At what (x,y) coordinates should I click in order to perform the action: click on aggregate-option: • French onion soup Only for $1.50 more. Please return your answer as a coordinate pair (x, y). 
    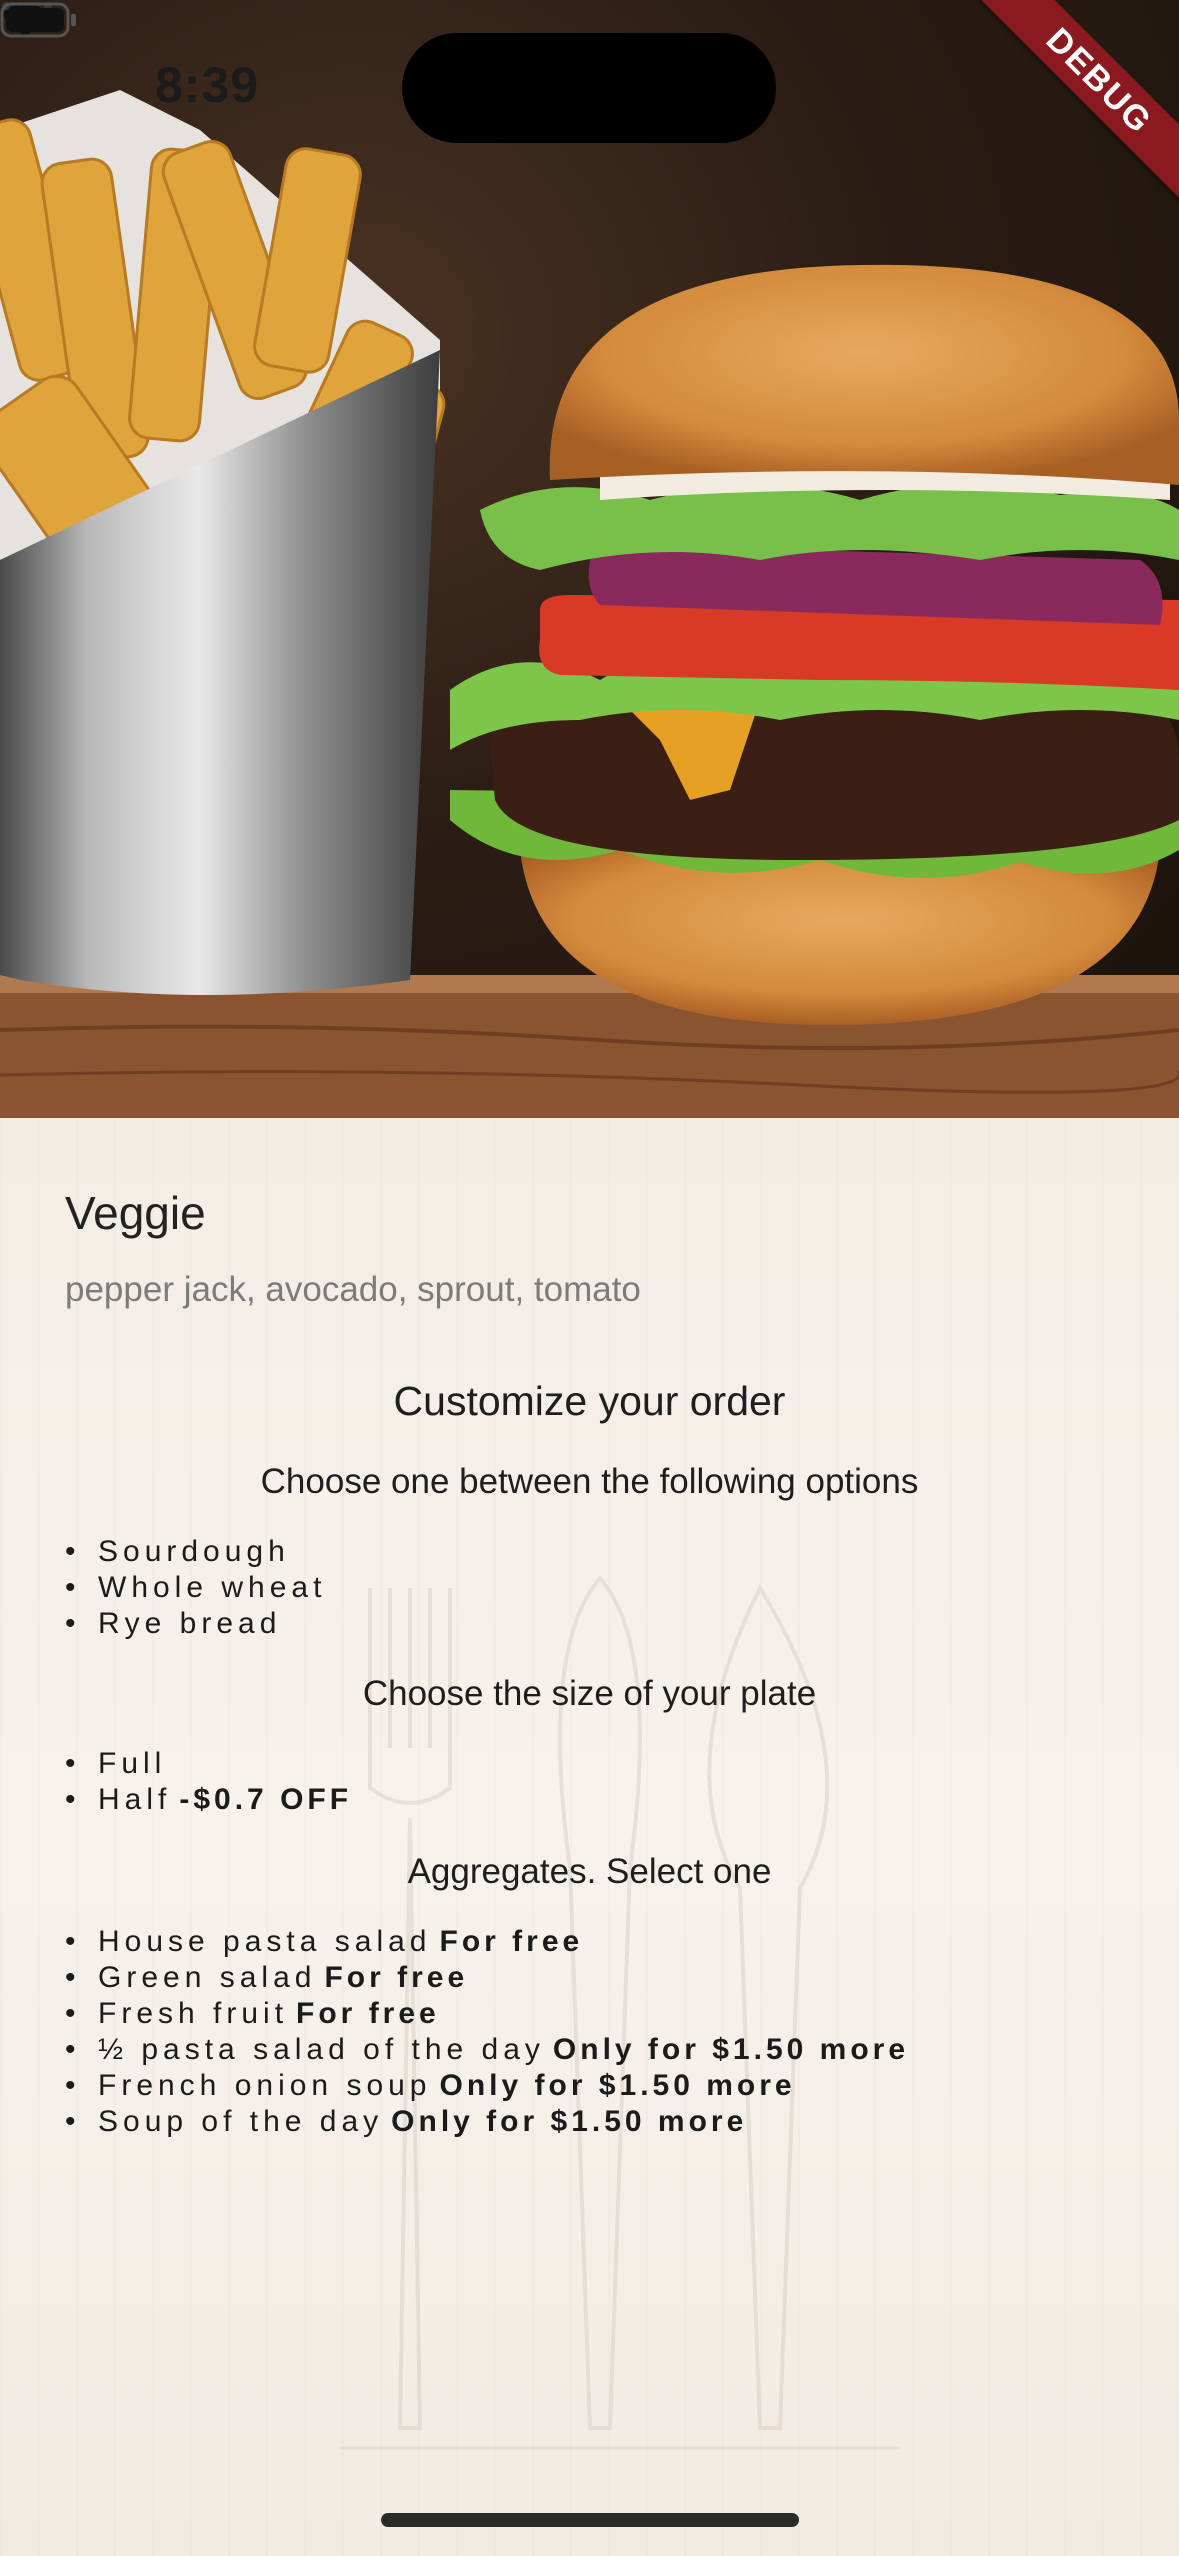
    Looking at the image, I should click on (487, 2086).